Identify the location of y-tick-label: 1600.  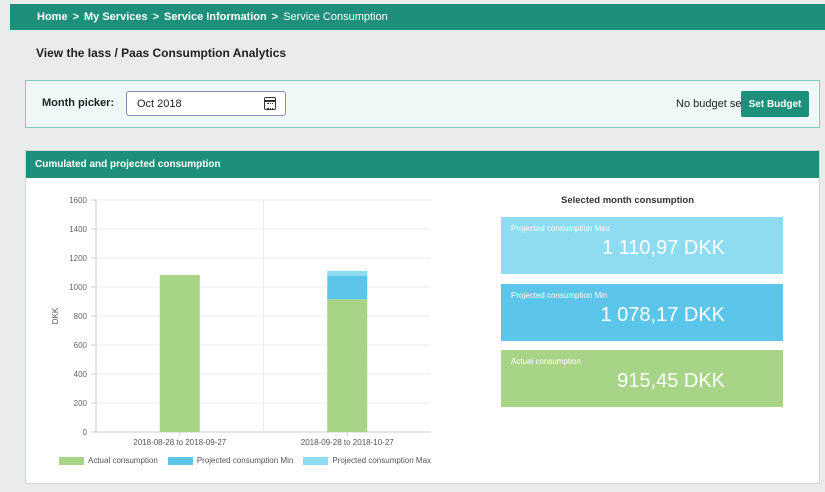
(78, 200).